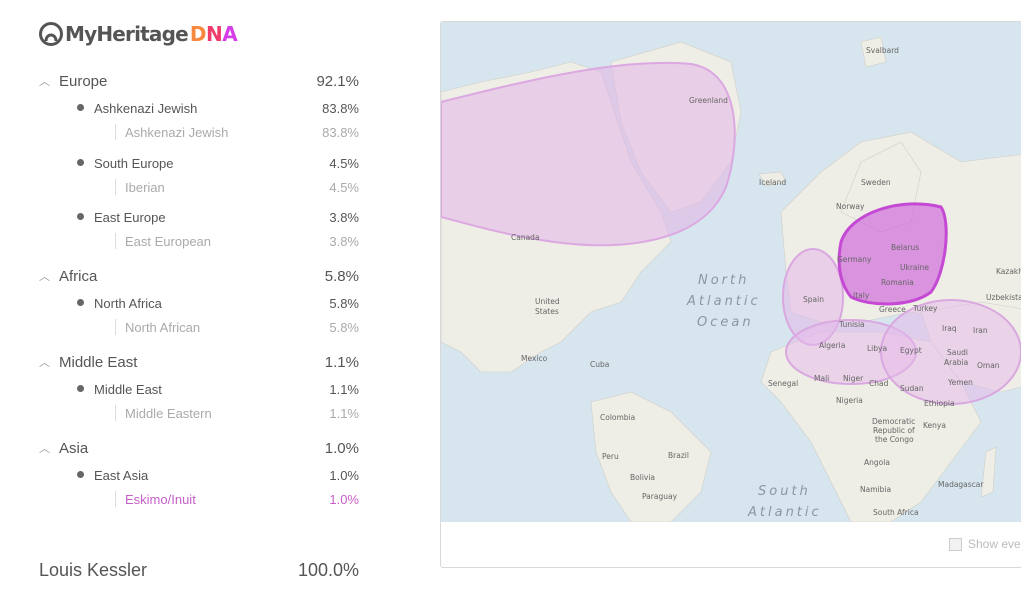 This screenshot has height=595, width=1021. Describe the element at coordinates (199, 303) in the screenshot. I see `subregion-row: North Africa 5.8%` at that location.